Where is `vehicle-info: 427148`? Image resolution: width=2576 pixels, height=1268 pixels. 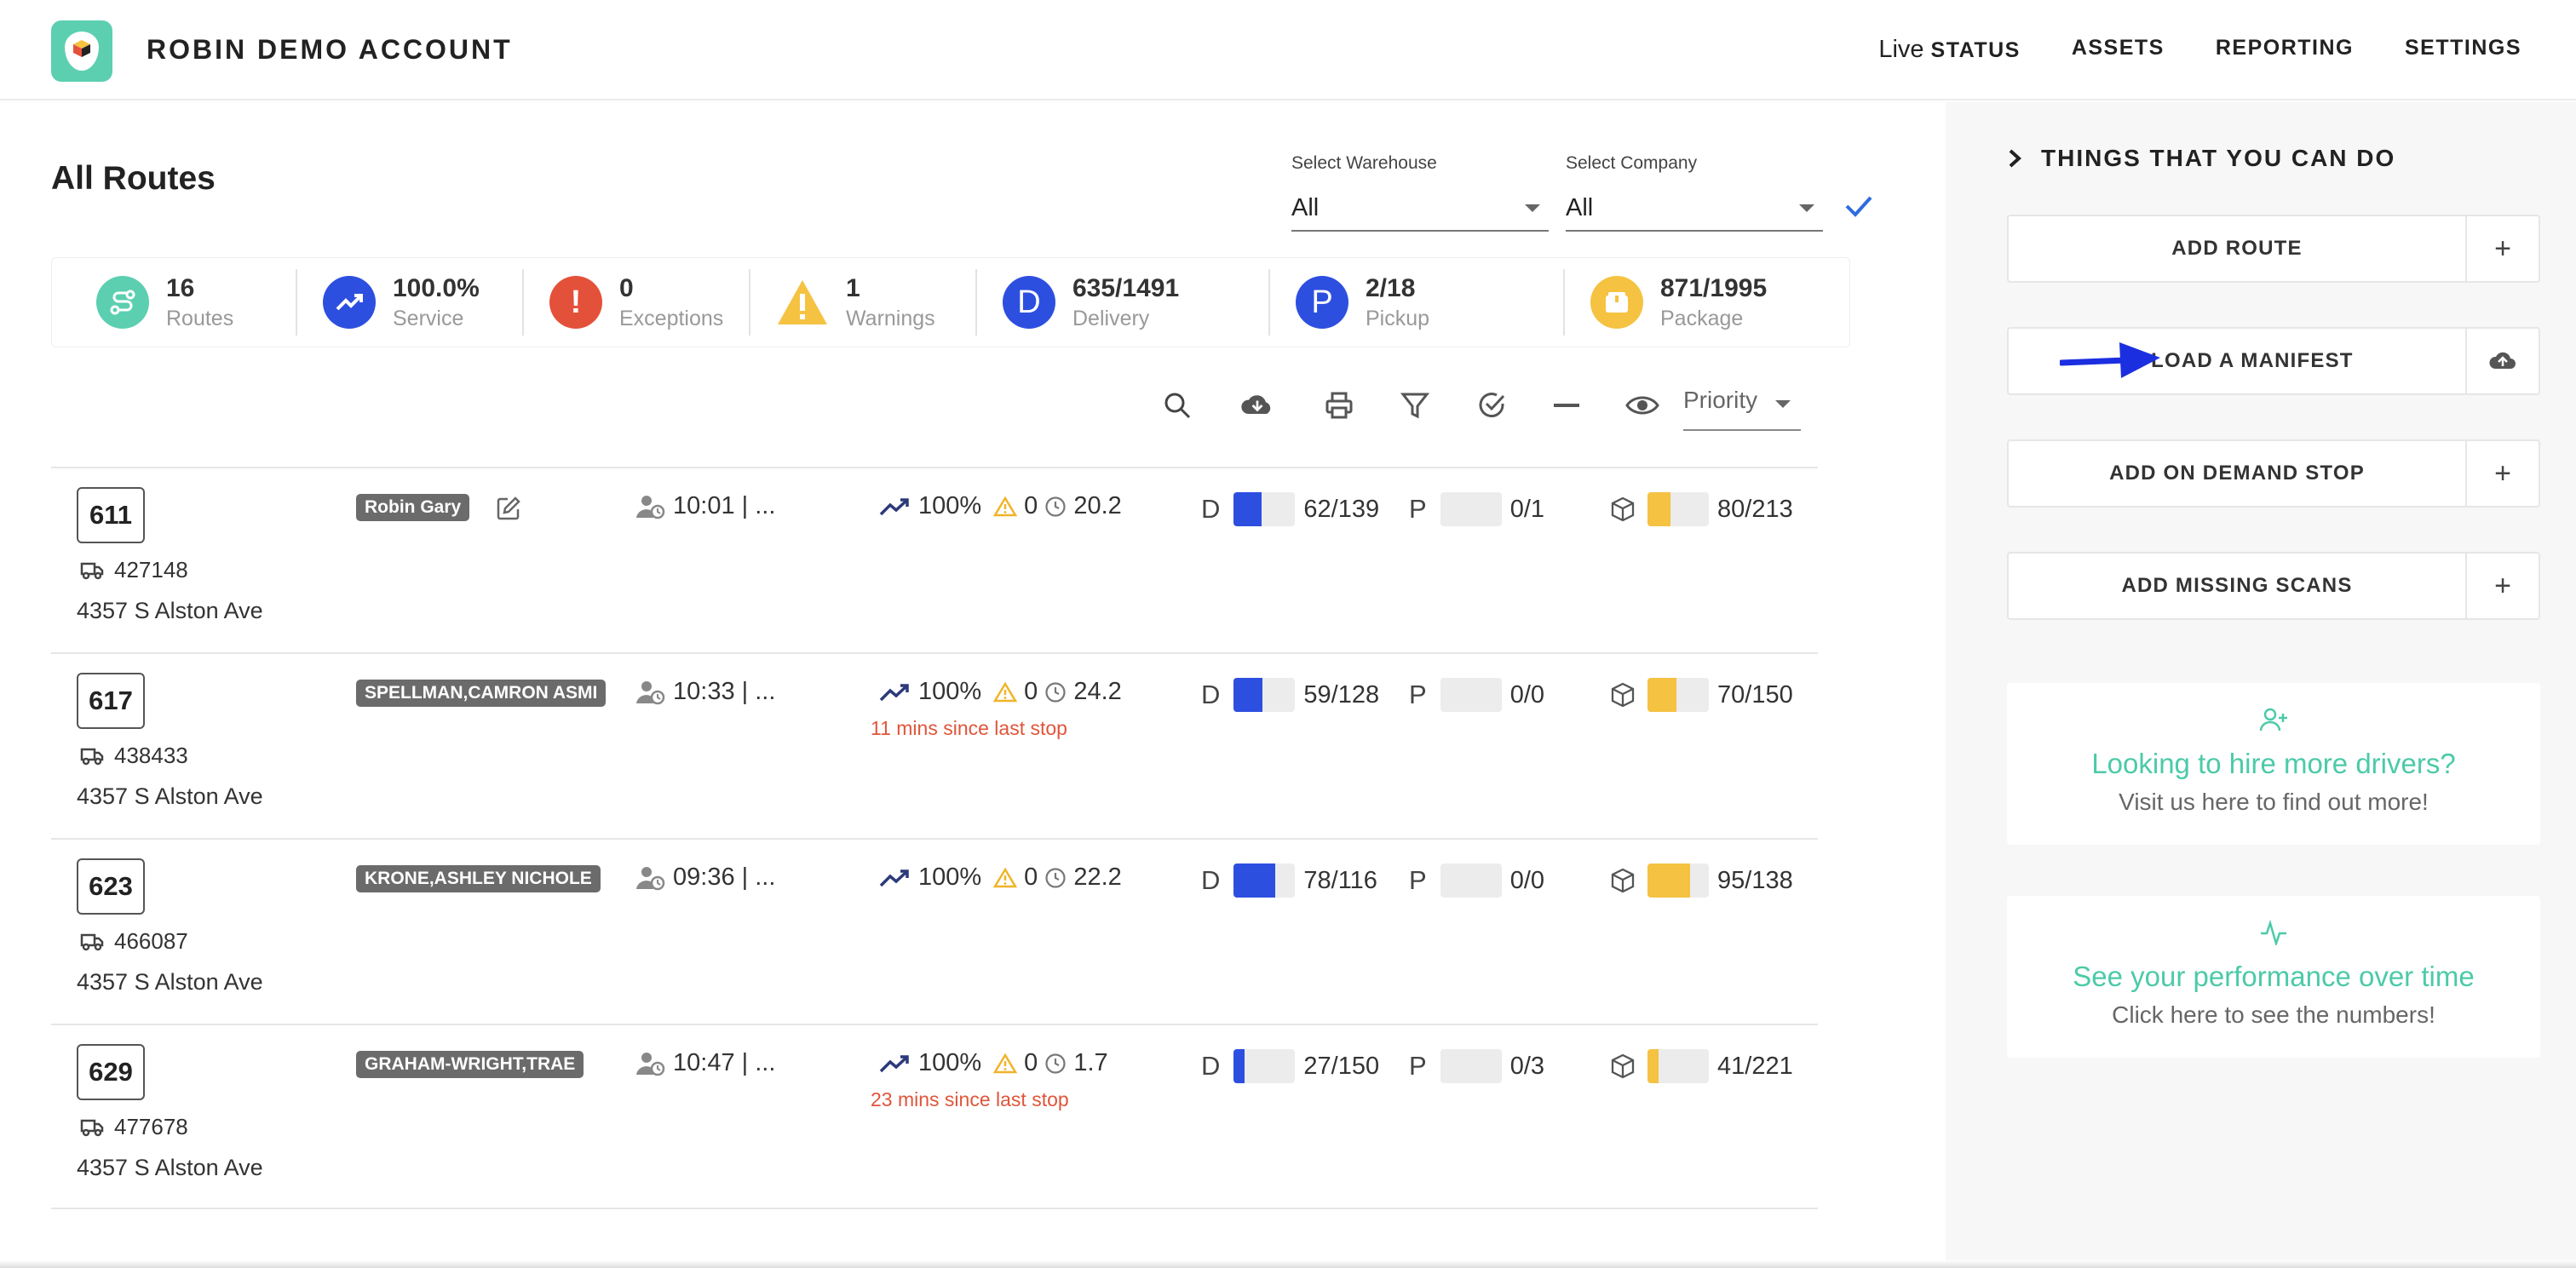
vehicle-info: 427148 is located at coordinates (134, 570).